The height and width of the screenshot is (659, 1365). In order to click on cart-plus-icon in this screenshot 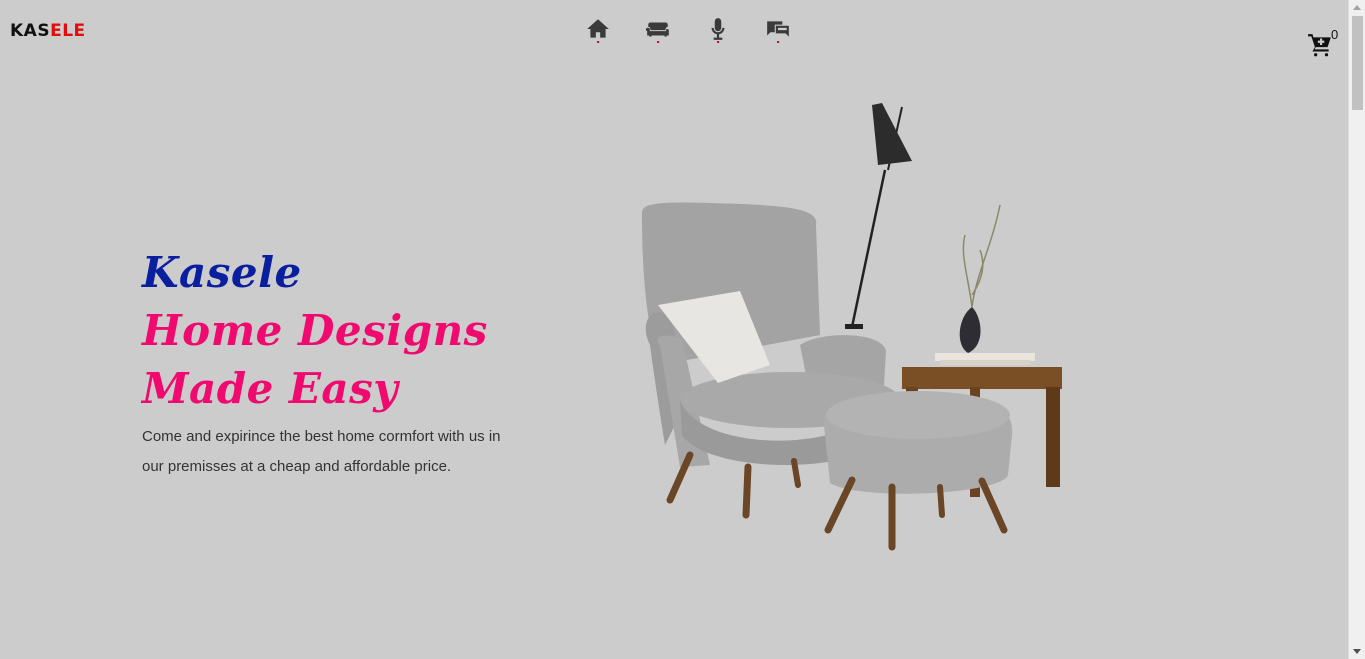, I will do `click(1319, 45)`.